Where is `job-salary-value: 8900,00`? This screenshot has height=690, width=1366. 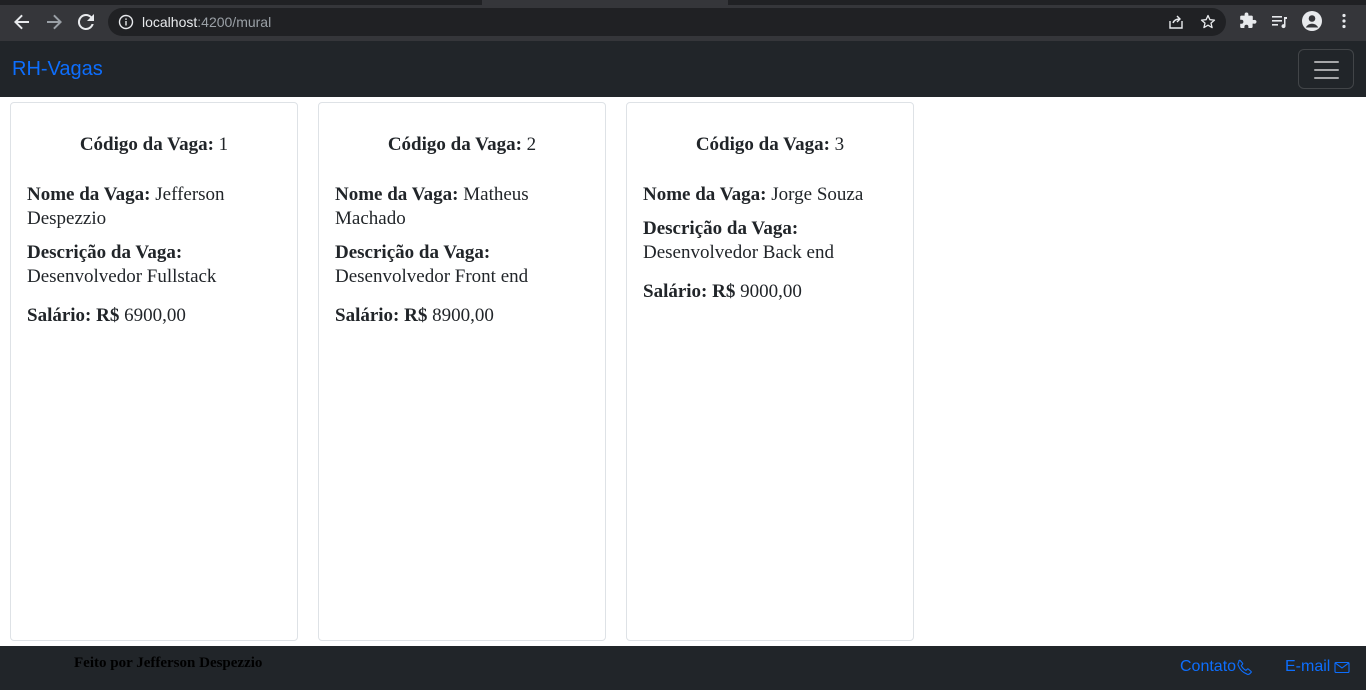
job-salary-value: 8900,00 is located at coordinates (460, 315).